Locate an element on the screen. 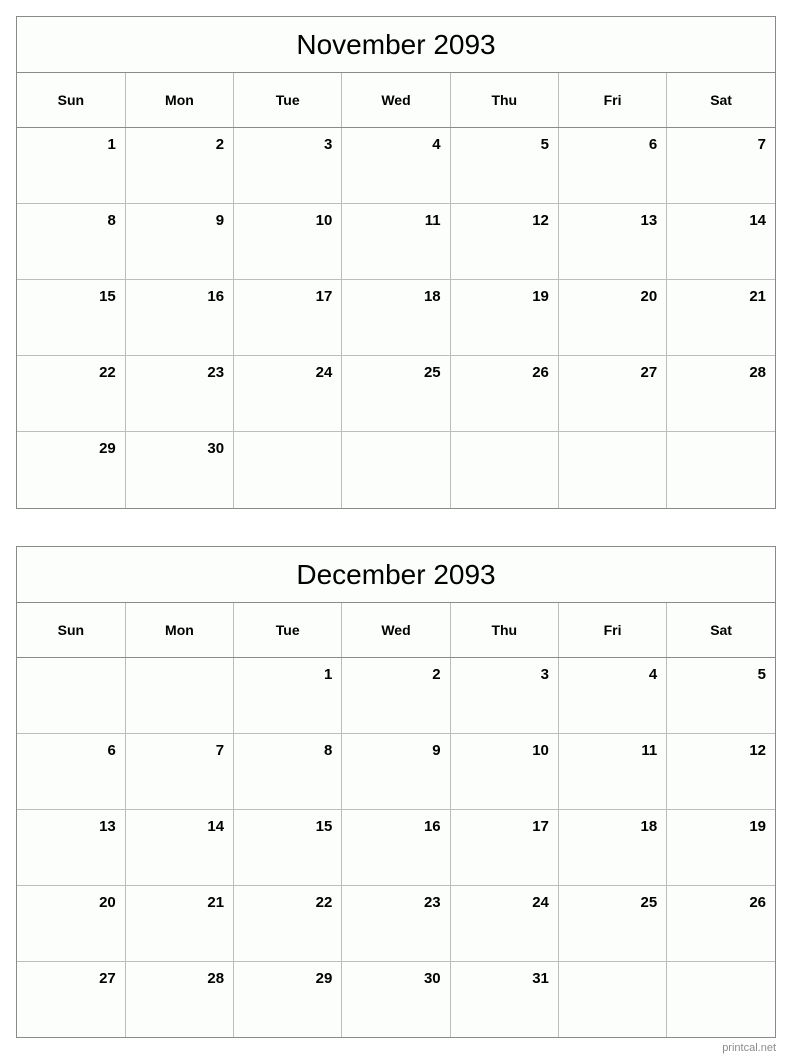  month-title-november: November 2093 is located at coordinates (396, 45).